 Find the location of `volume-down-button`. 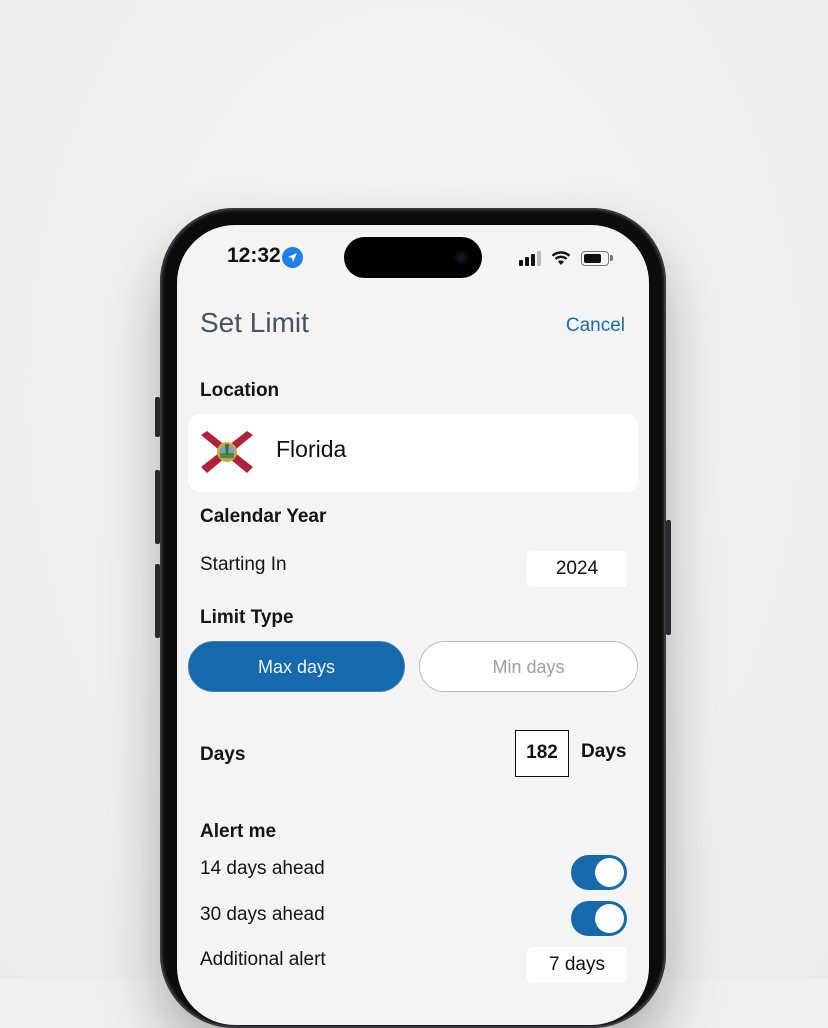

volume-down-button is located at coordinates (157, 601).